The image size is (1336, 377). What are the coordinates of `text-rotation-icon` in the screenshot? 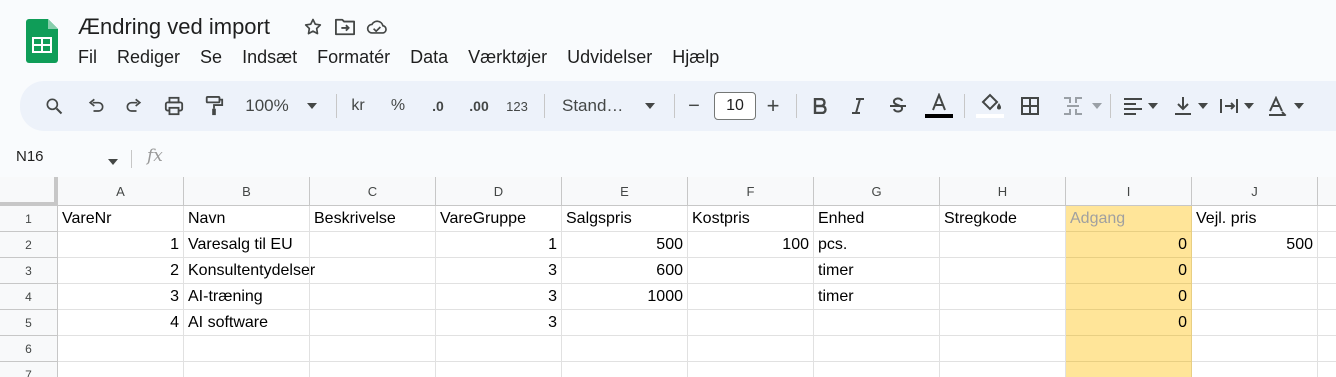 It's located at (1278, 106).